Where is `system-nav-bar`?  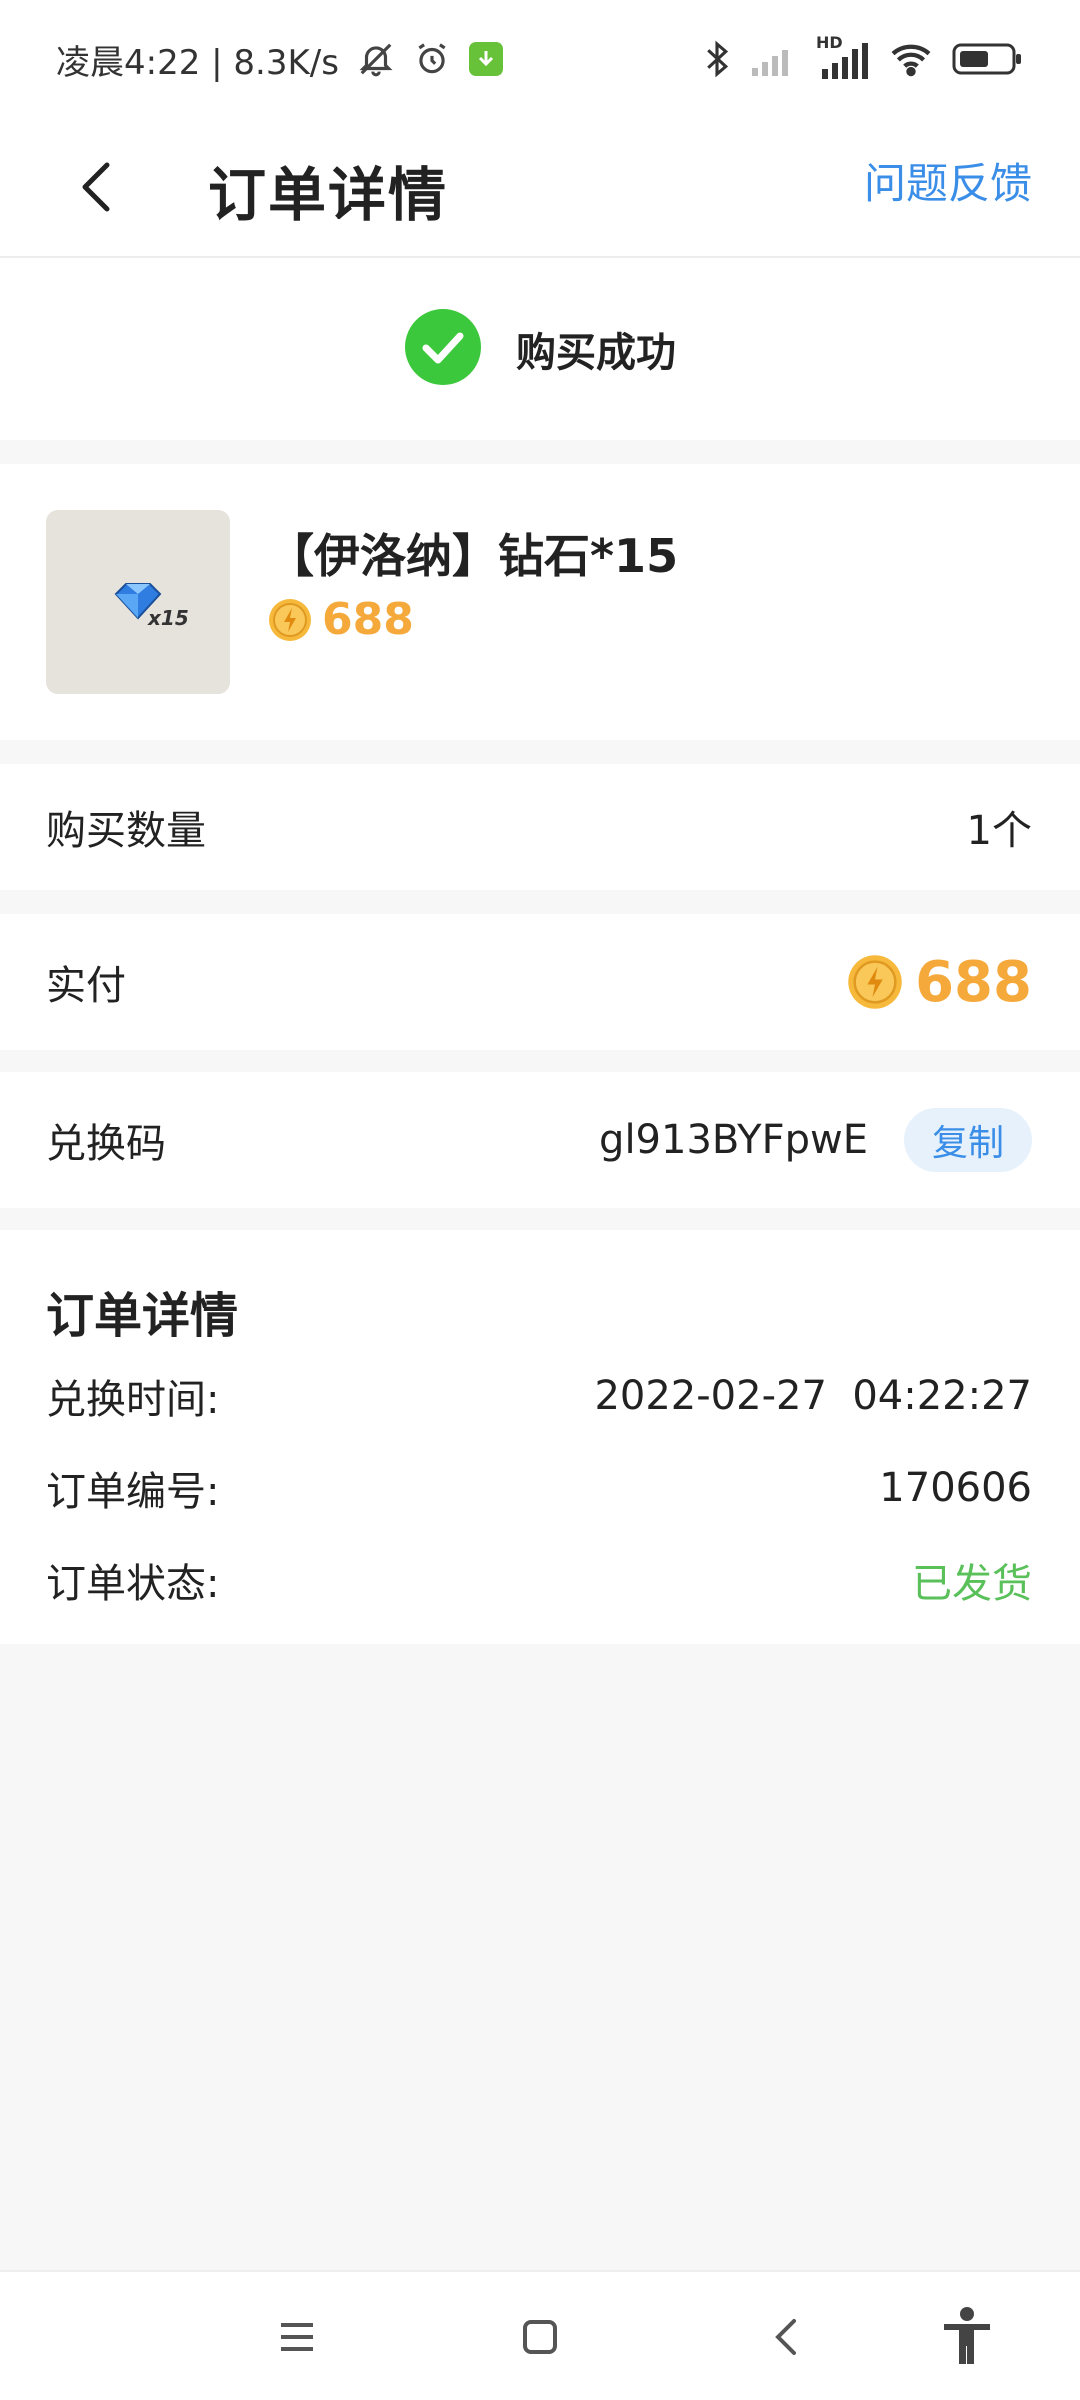
system-nav-bar is located at coordinates (540, 2335).